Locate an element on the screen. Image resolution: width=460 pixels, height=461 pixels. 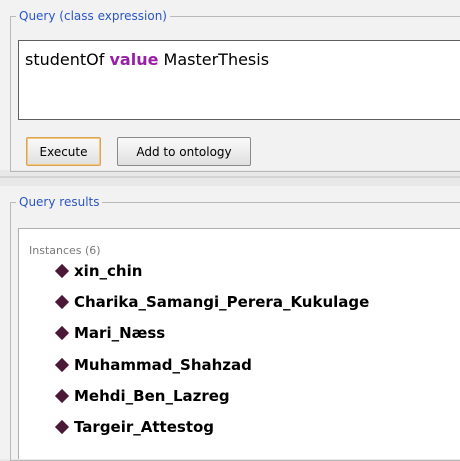
query-text-prefix: studentOf is located at coordinates (67, 59).